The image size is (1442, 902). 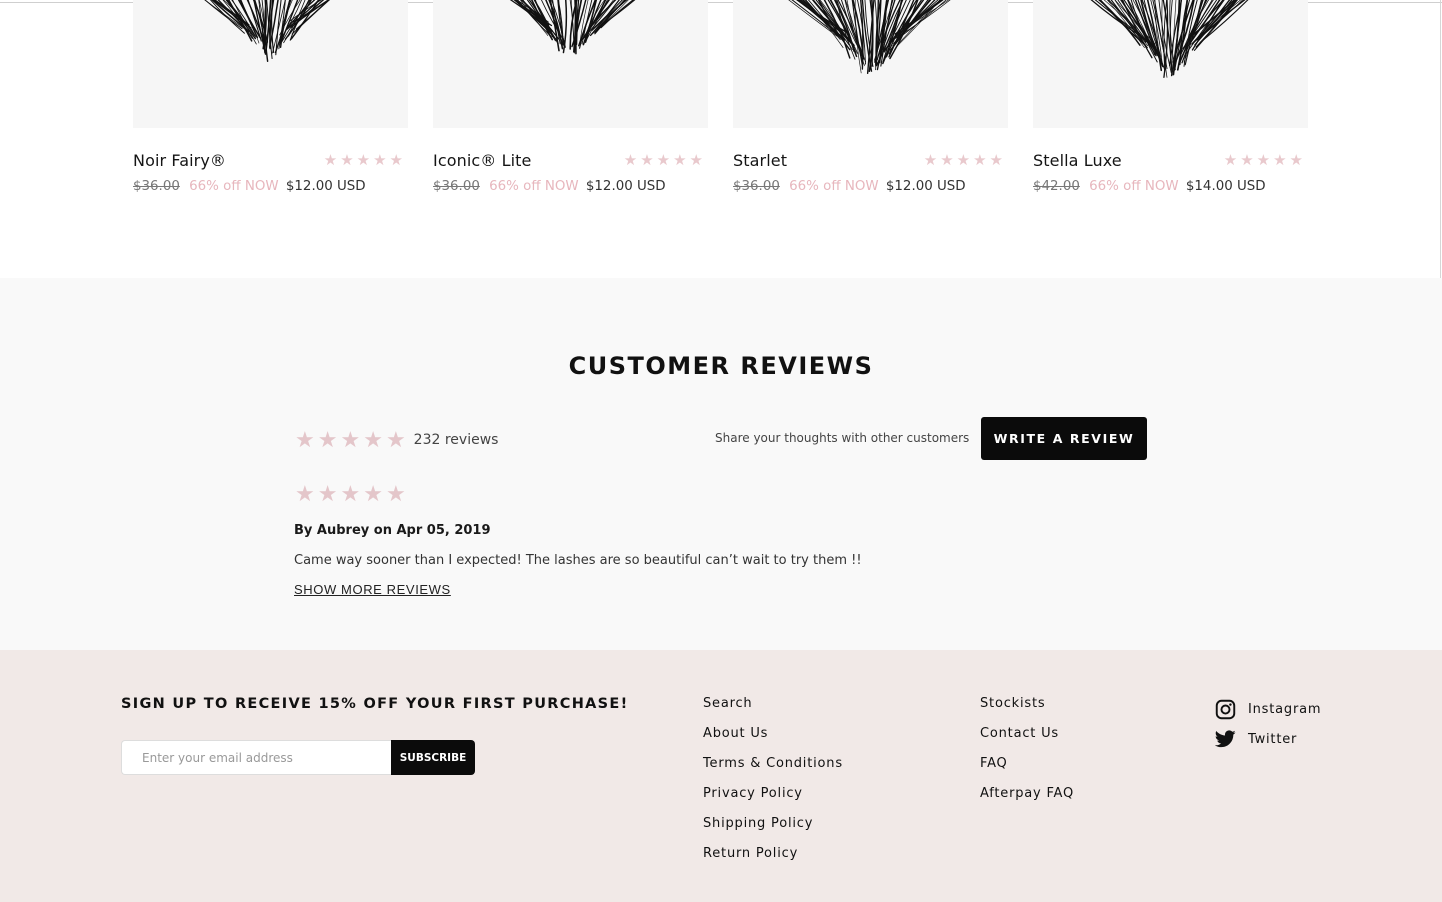 I want to click on instagram-link: Instagram, so click(x=1267, y=709).